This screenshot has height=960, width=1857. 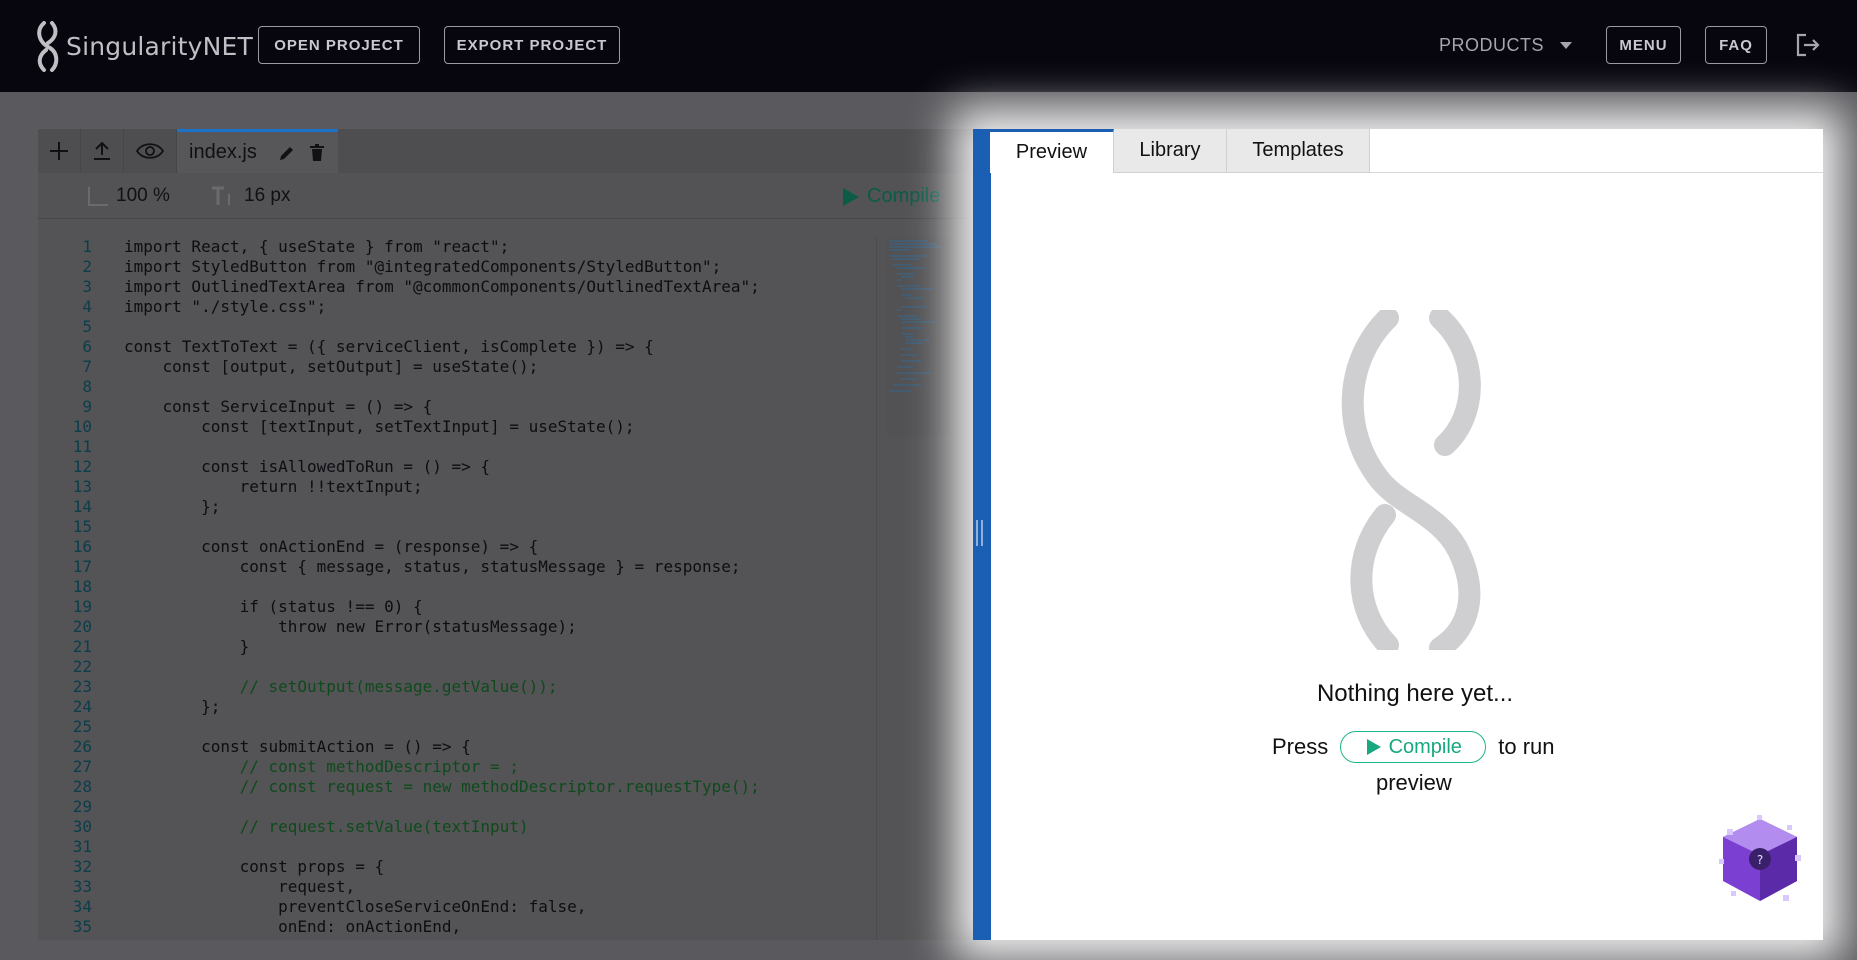 I want to click on plus-icon, so click(x=59, y=151).